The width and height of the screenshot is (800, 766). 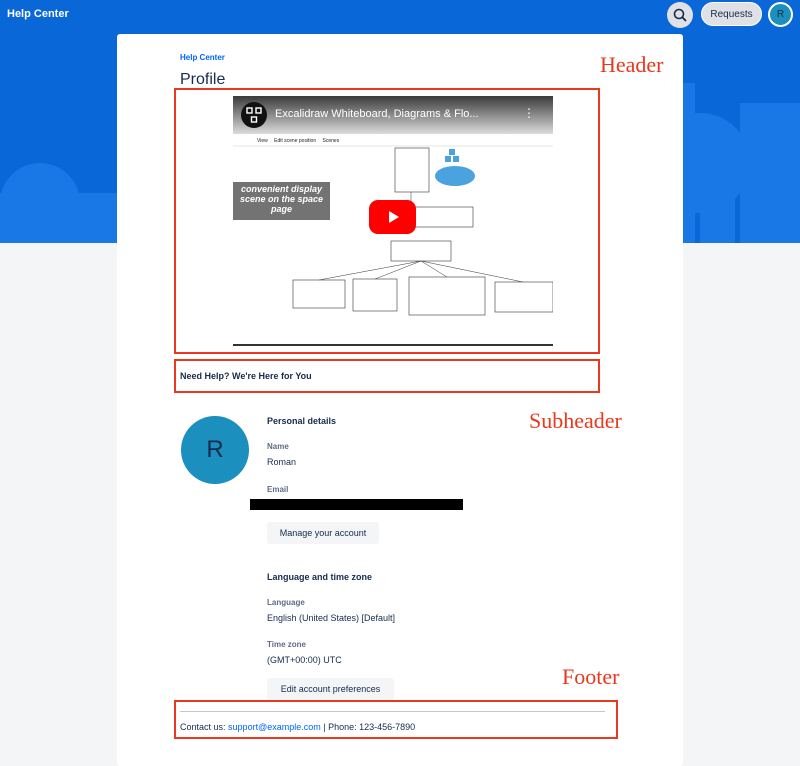 I want to click on search-icon, so click(x=680, y=15).